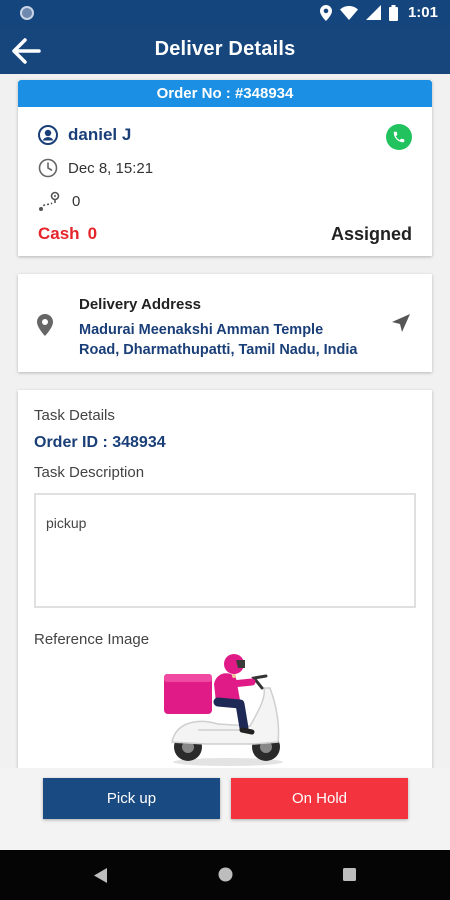 The height and width of the screenshot is (900, 450). What do you see at coordinates (100, 134) in the screenshot?
I see `customer-name: daniel J` at bounding box center [100, 134].